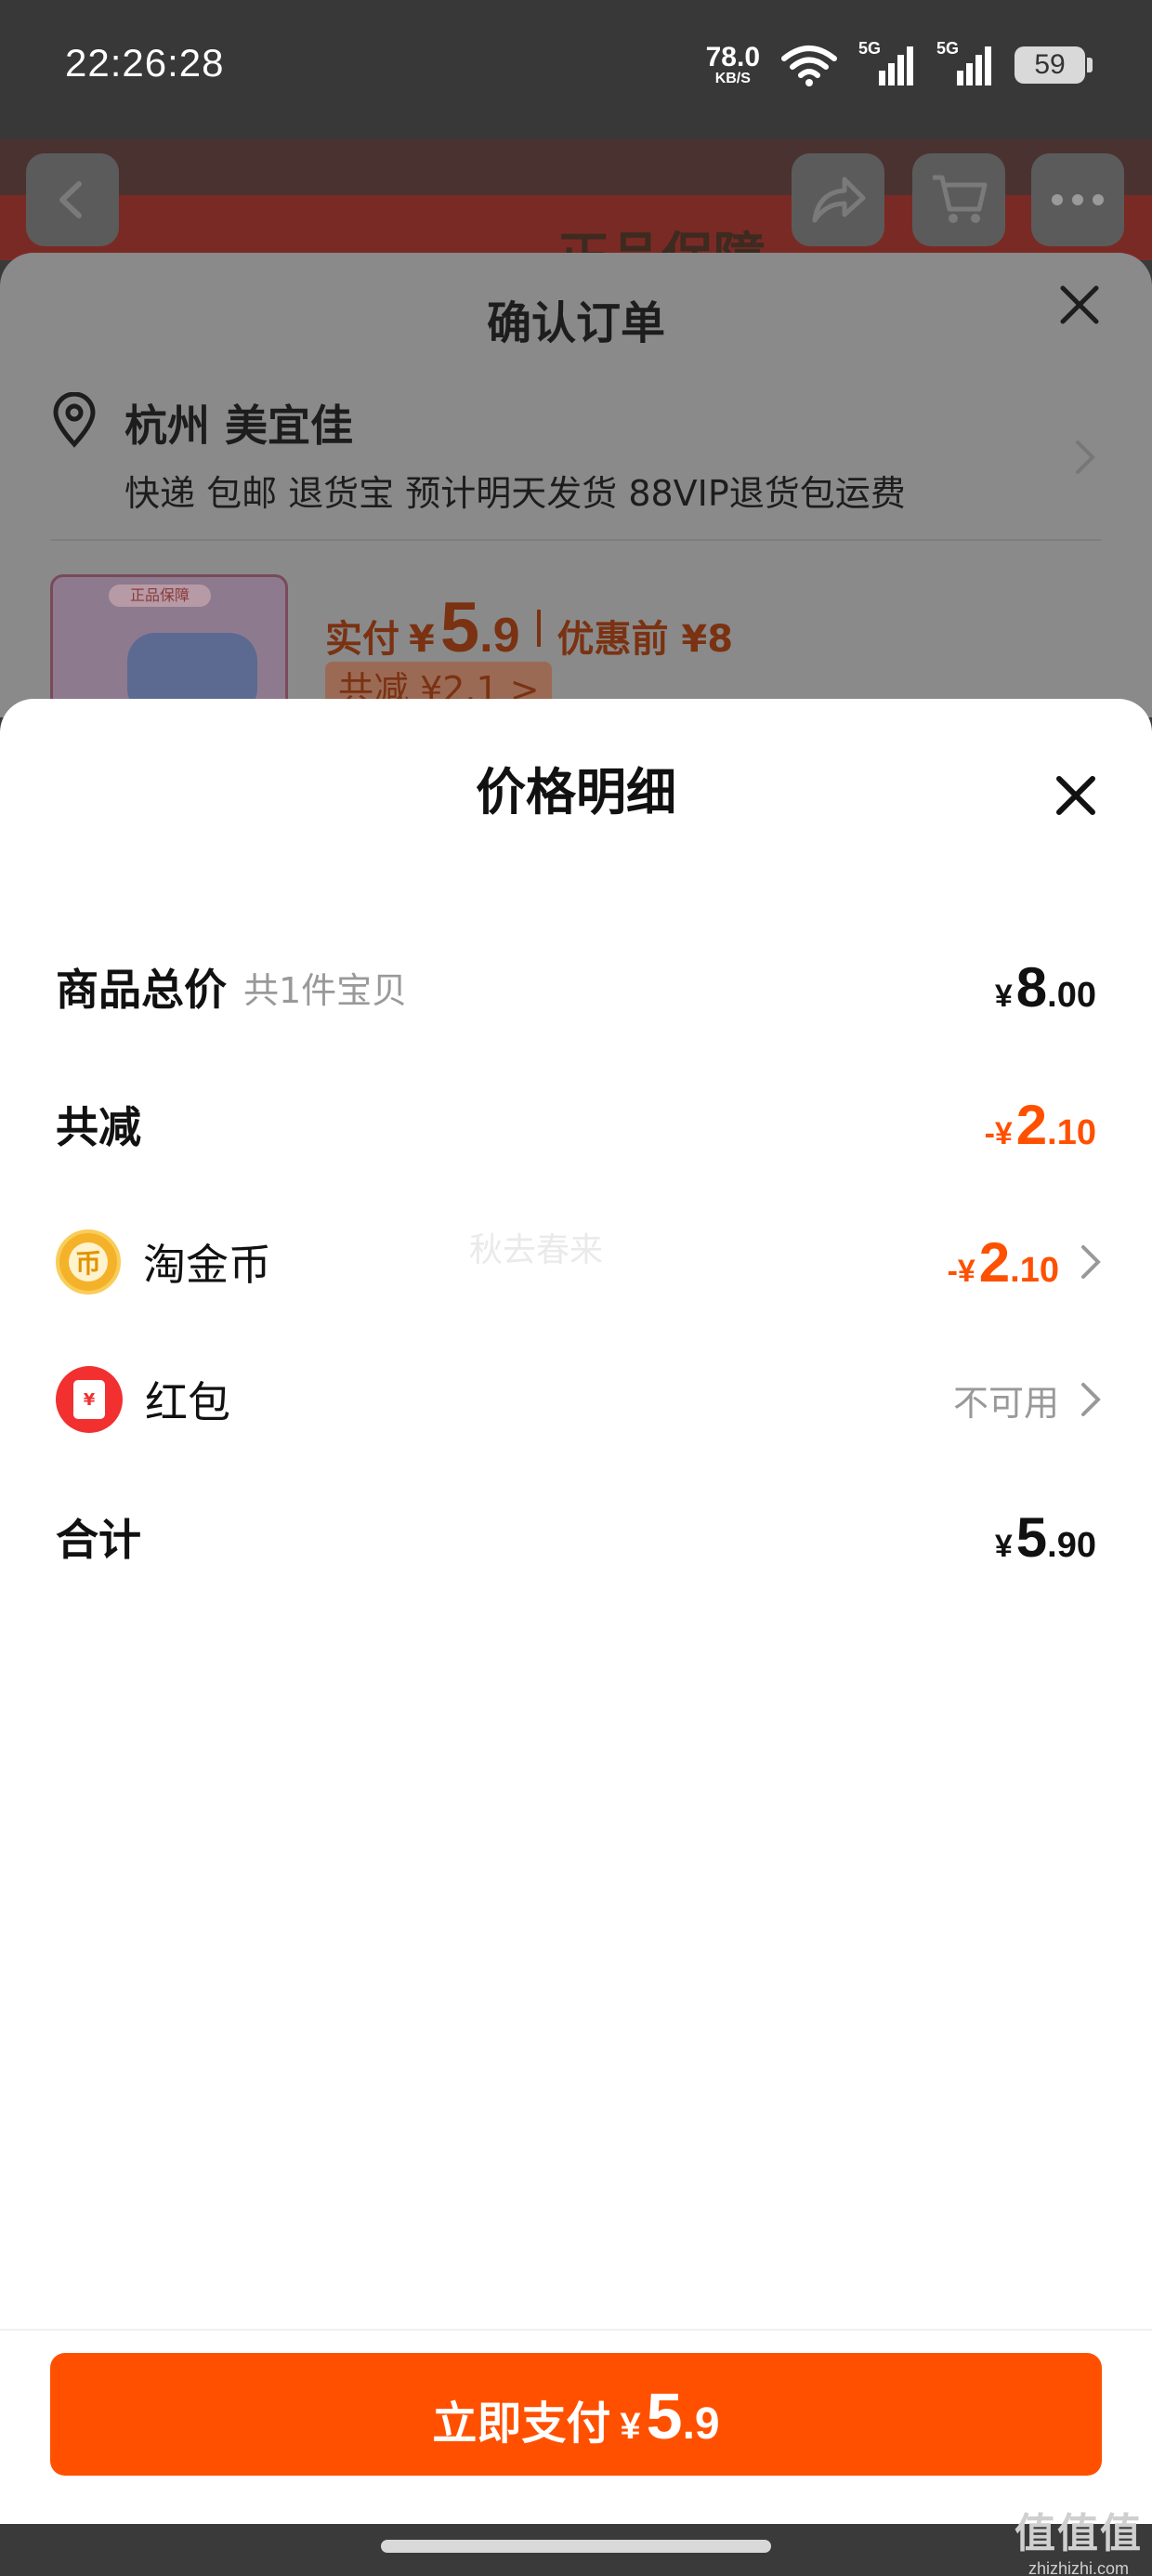 Image resolution: width=1152 pixels, height=2576 pixels. What do you see at coordinates (579, 1399) in the screenshot?
I see `hongbao-row: ¥ 红包 不可用` at bounding box center [579, 1399].